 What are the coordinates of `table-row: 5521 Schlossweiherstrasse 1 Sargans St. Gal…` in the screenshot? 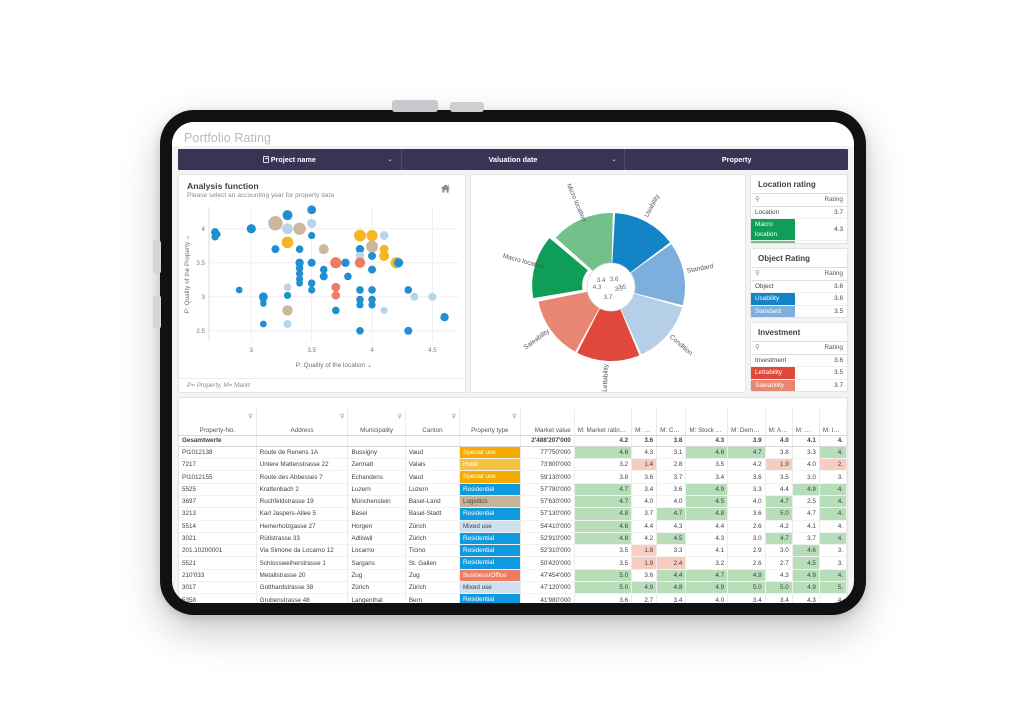 It's located at (513, 563).